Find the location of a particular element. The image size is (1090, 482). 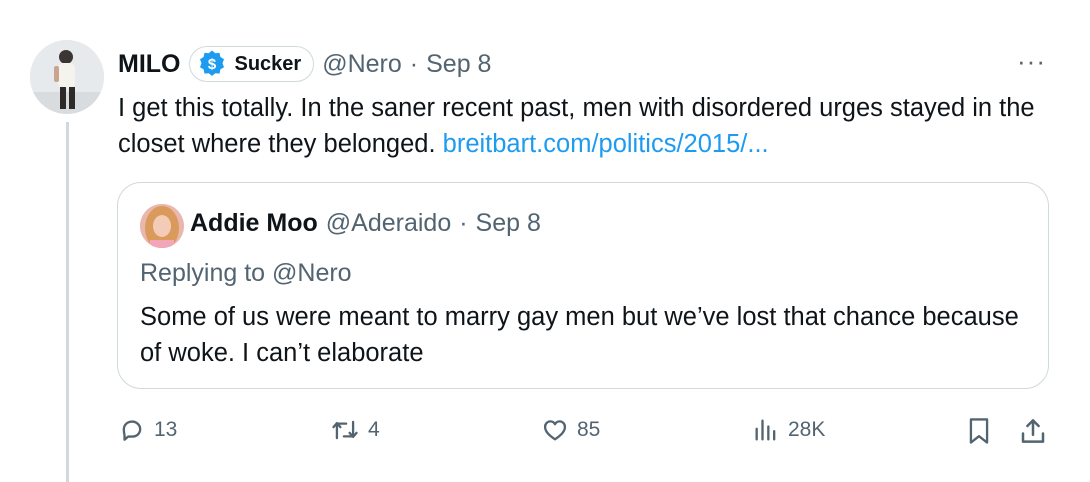

quote-author-avatar is located at coordinates (162, 226).